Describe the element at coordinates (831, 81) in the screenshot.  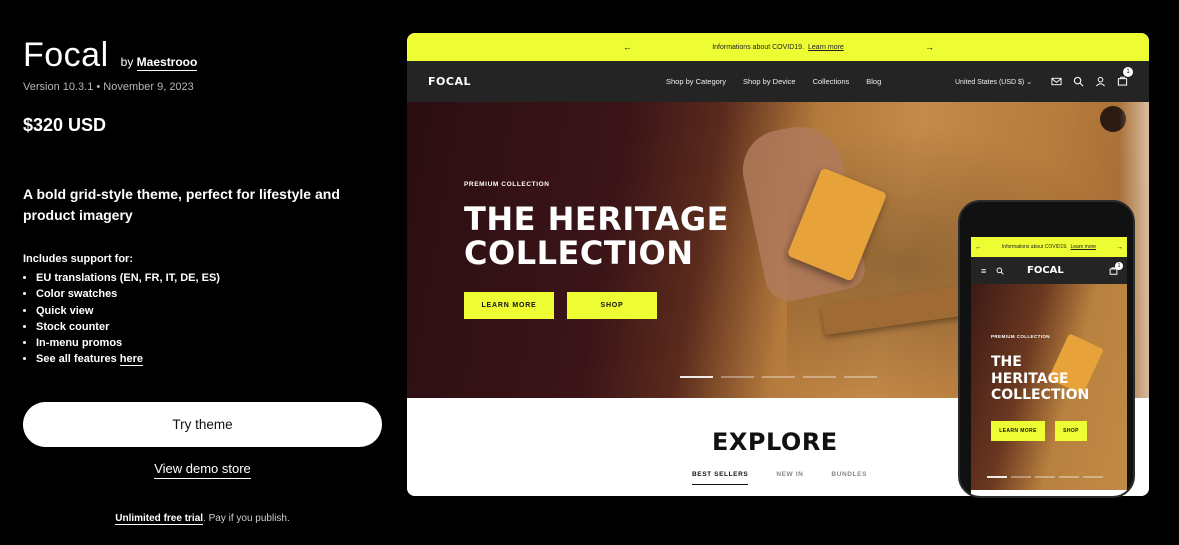
I see `menu-item-collections: Collections` at that location.